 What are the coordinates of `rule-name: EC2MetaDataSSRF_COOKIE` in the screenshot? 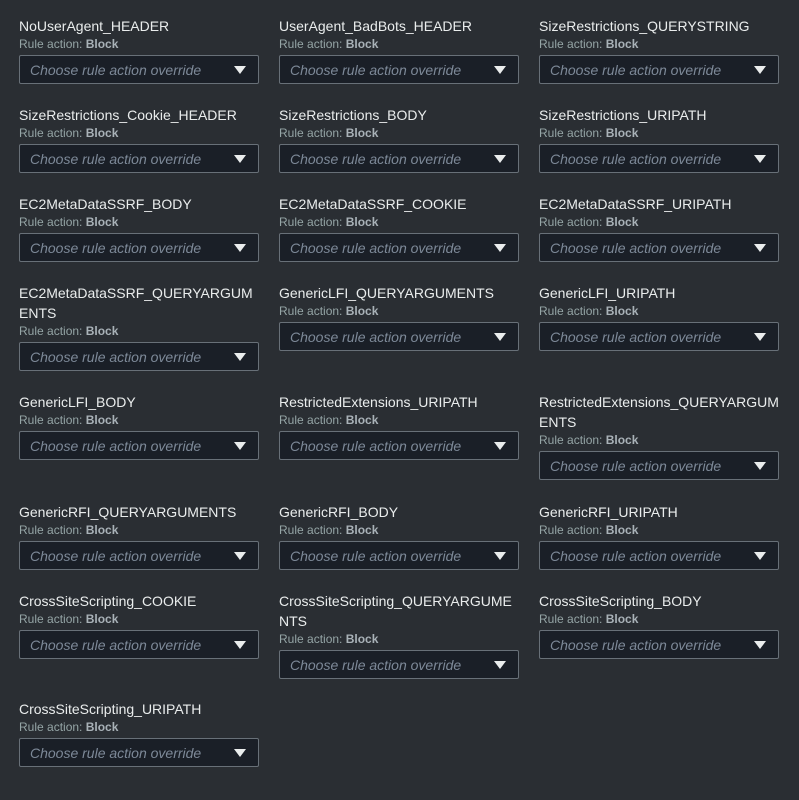 It's located at (373, 204).